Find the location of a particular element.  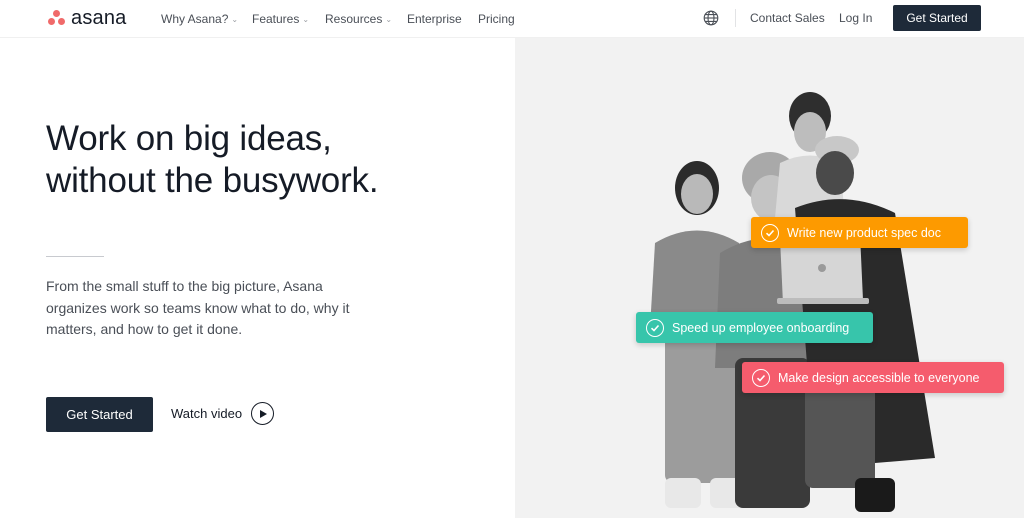

nav-link-enterprise: Enterprise is located at coordinates (434, 19).